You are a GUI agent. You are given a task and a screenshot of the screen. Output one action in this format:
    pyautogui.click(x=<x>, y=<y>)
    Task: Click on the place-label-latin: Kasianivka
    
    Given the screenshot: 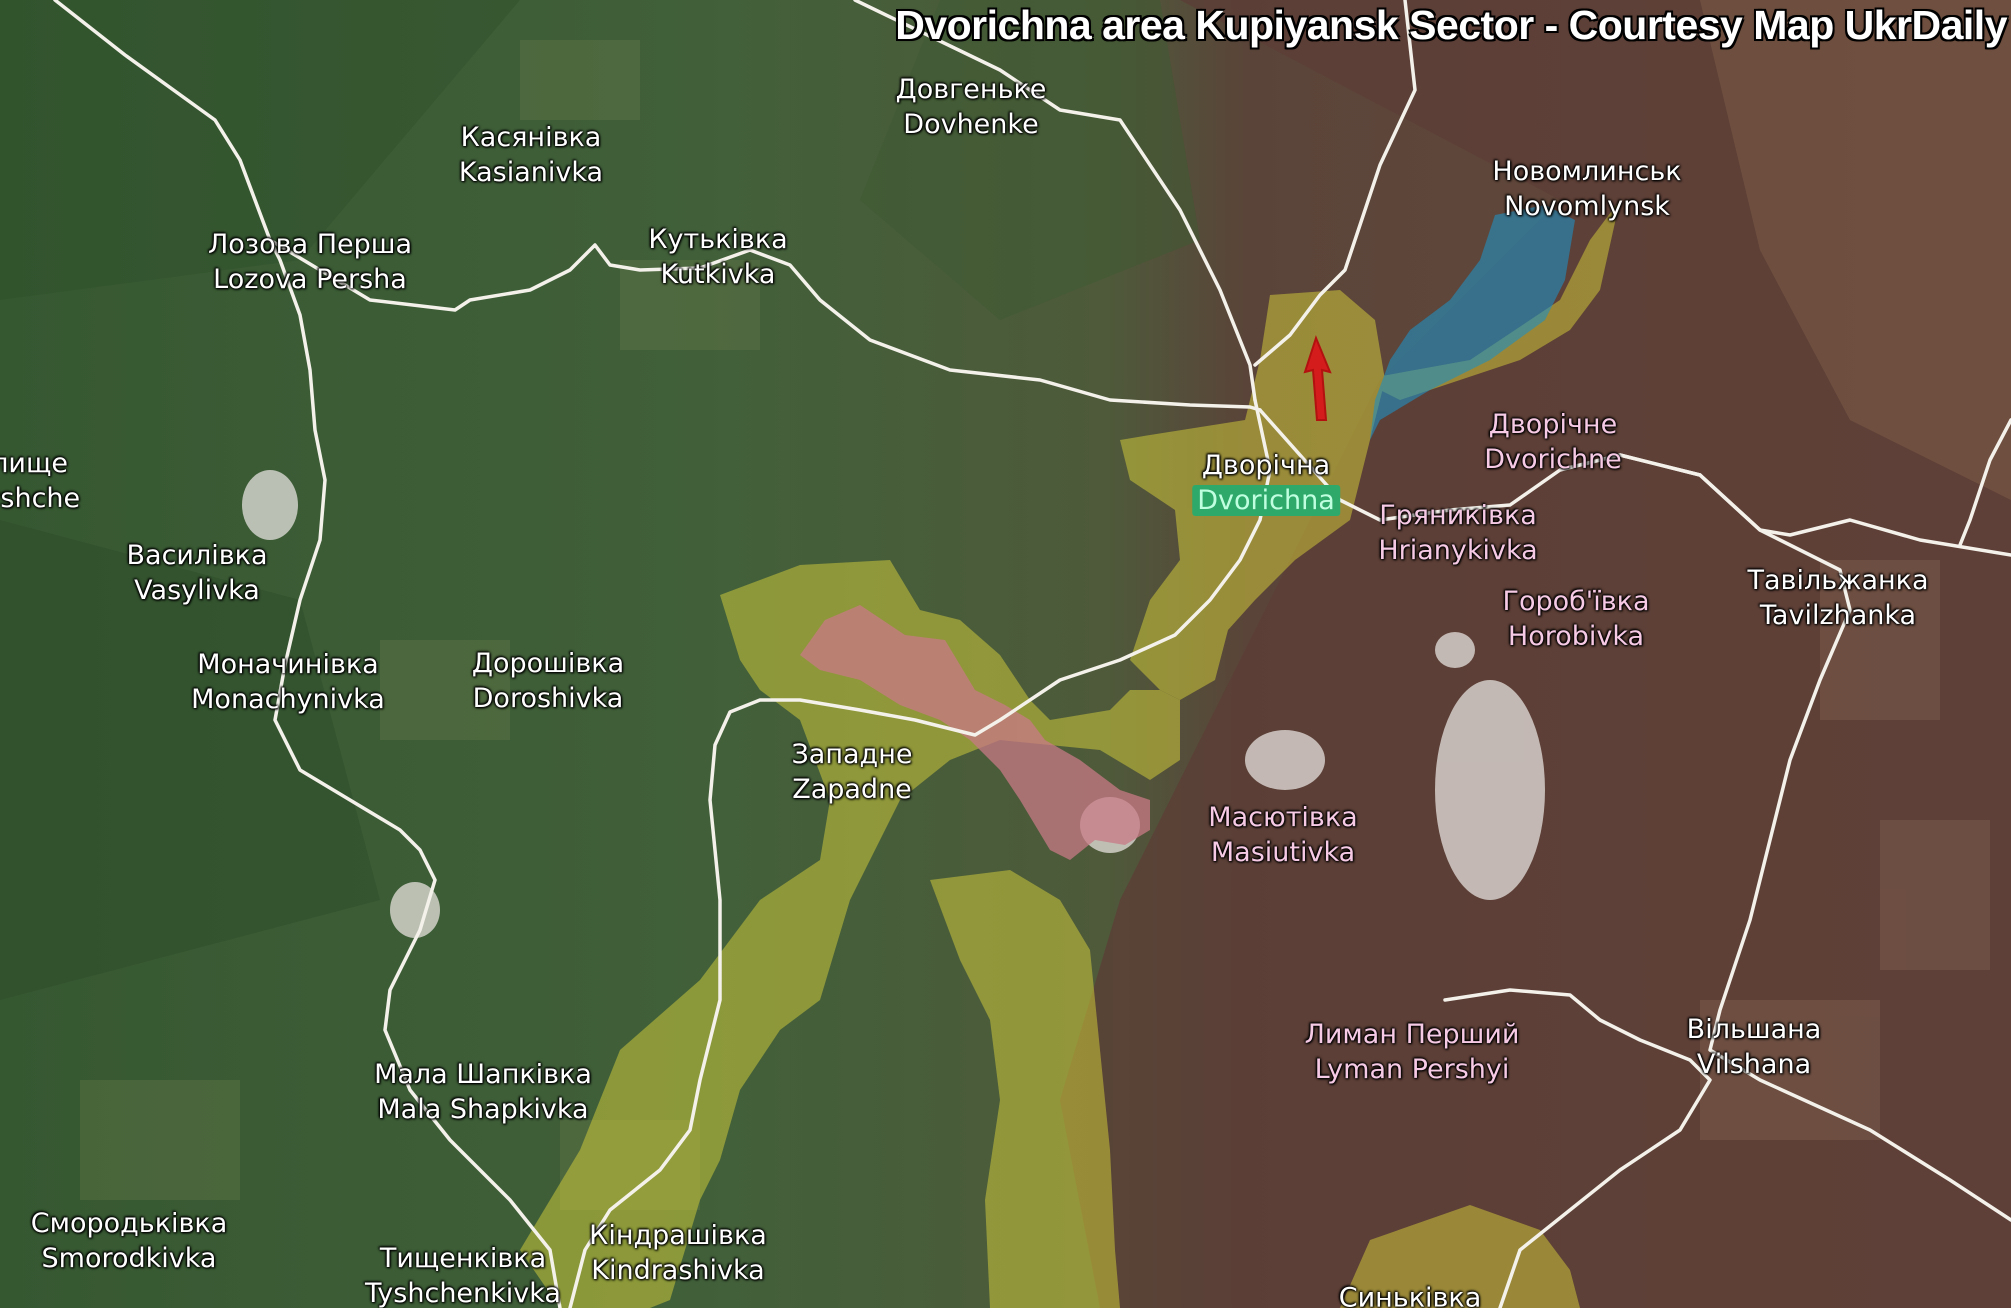 What is the action you would take?
    pyautogui.click(x=531, y=172)
    